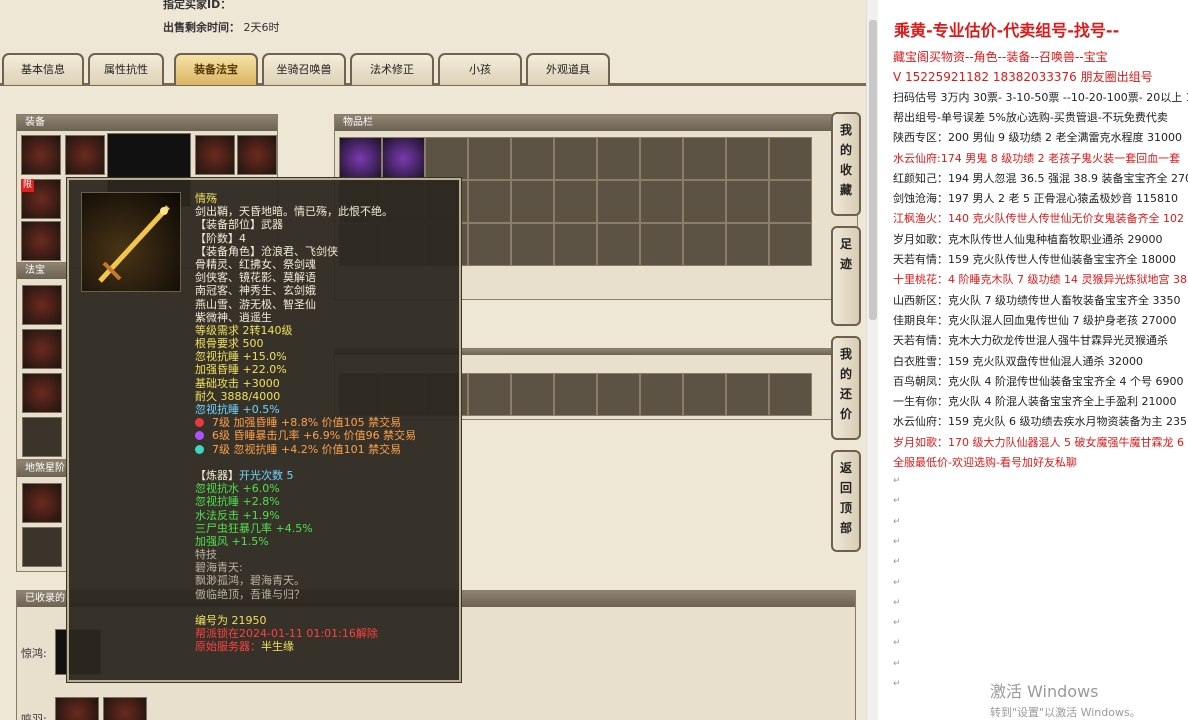 Image resolution: width=1188 pixels, height=720 pixels. What do you see at coordinates (255, 278) in the screenshot?
I see `item-roles-line: 剑侠客、镜花影、莫解语` at bounding box center [255, 278].